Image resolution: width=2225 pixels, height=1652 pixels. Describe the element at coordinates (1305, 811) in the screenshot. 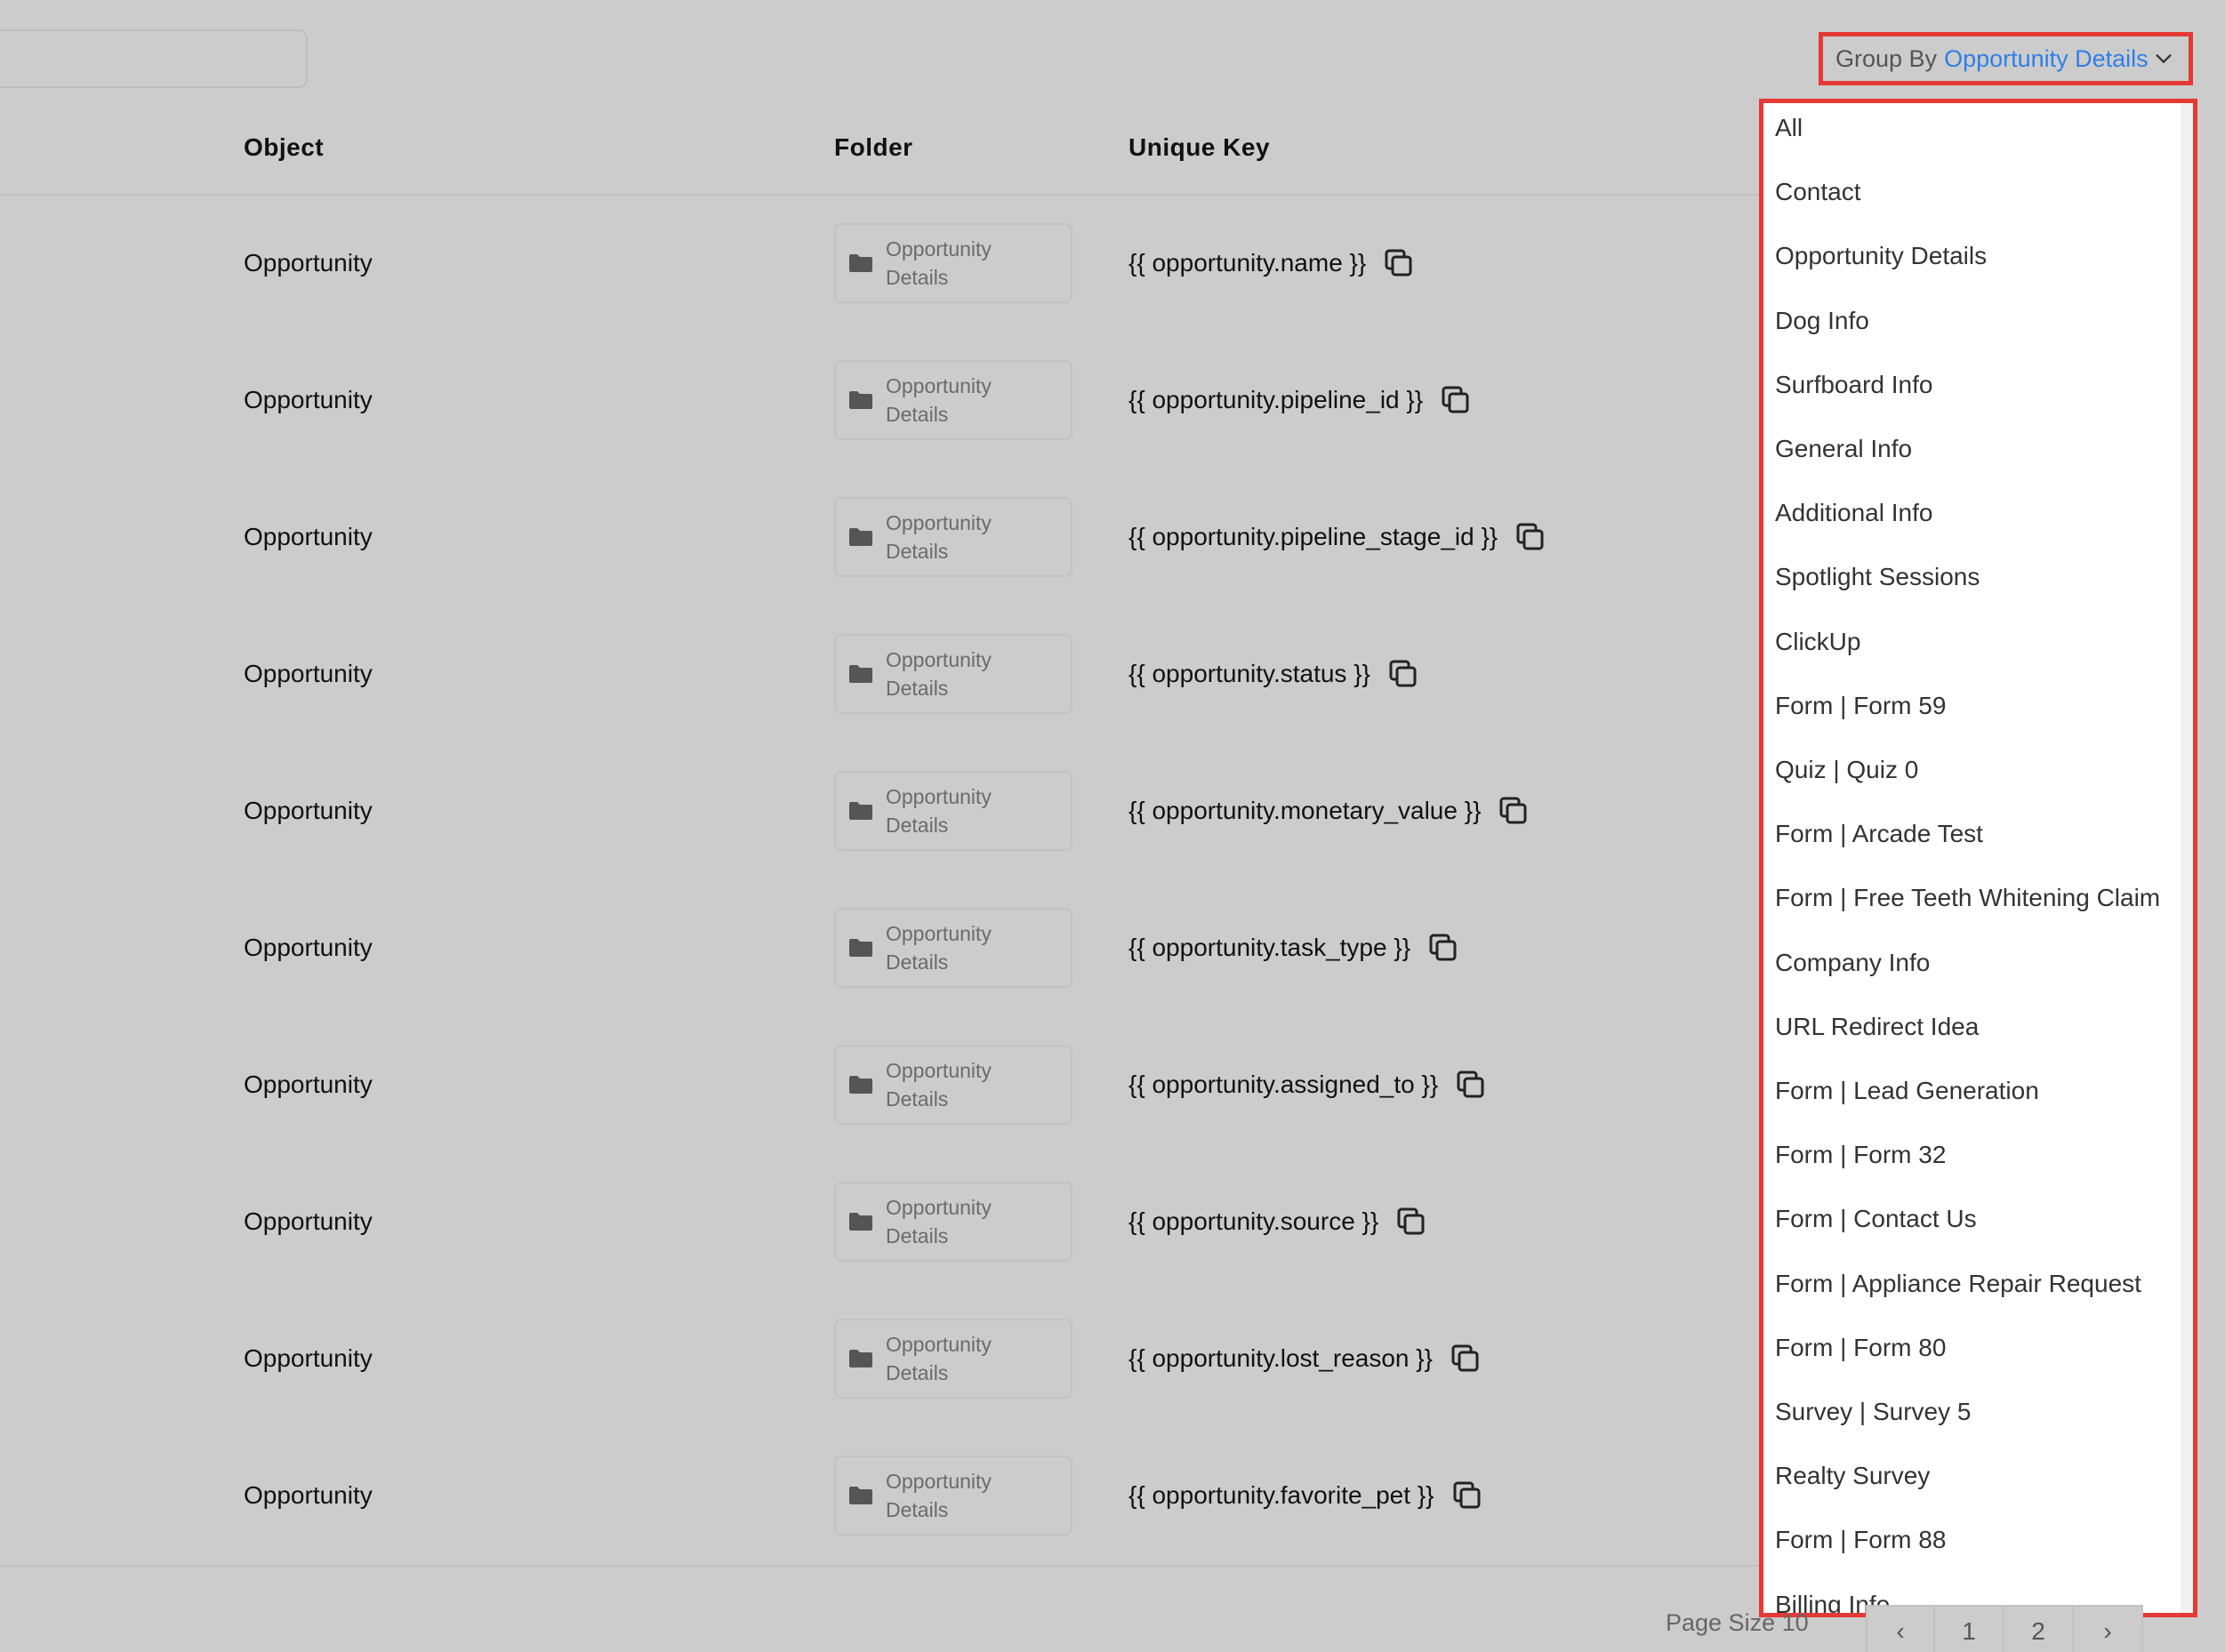

I see `unique-key-text: {{ opportunity.monetary_value }}` at that location.